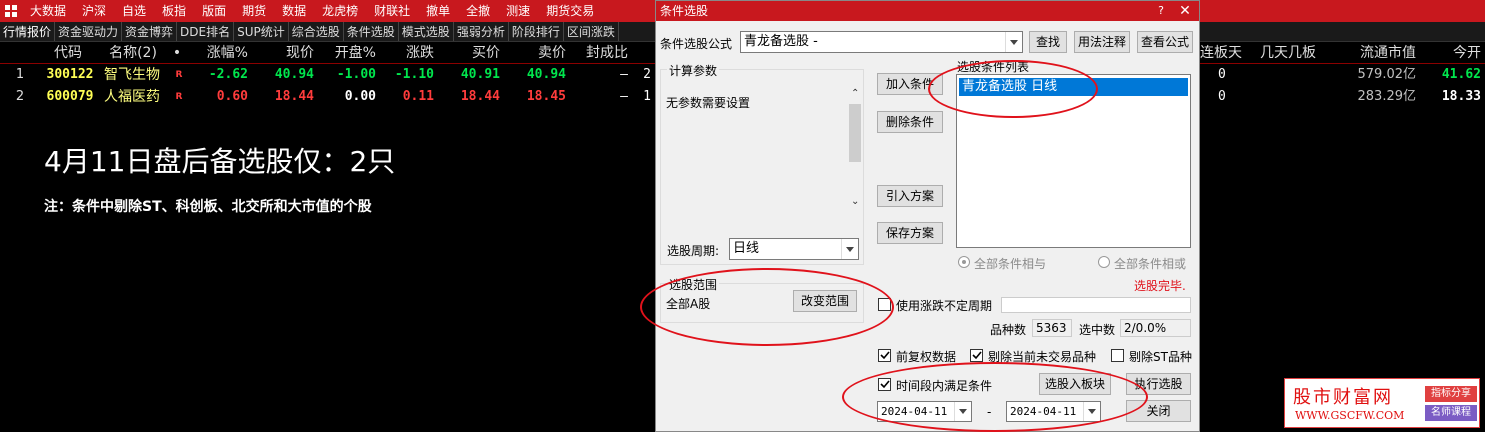 The width and height of the screenshot is (1485, 432). Describe the element at coordinates (478, 11) in the screenshot. I see `menu-item-cancel-all: 全撤` at that location.